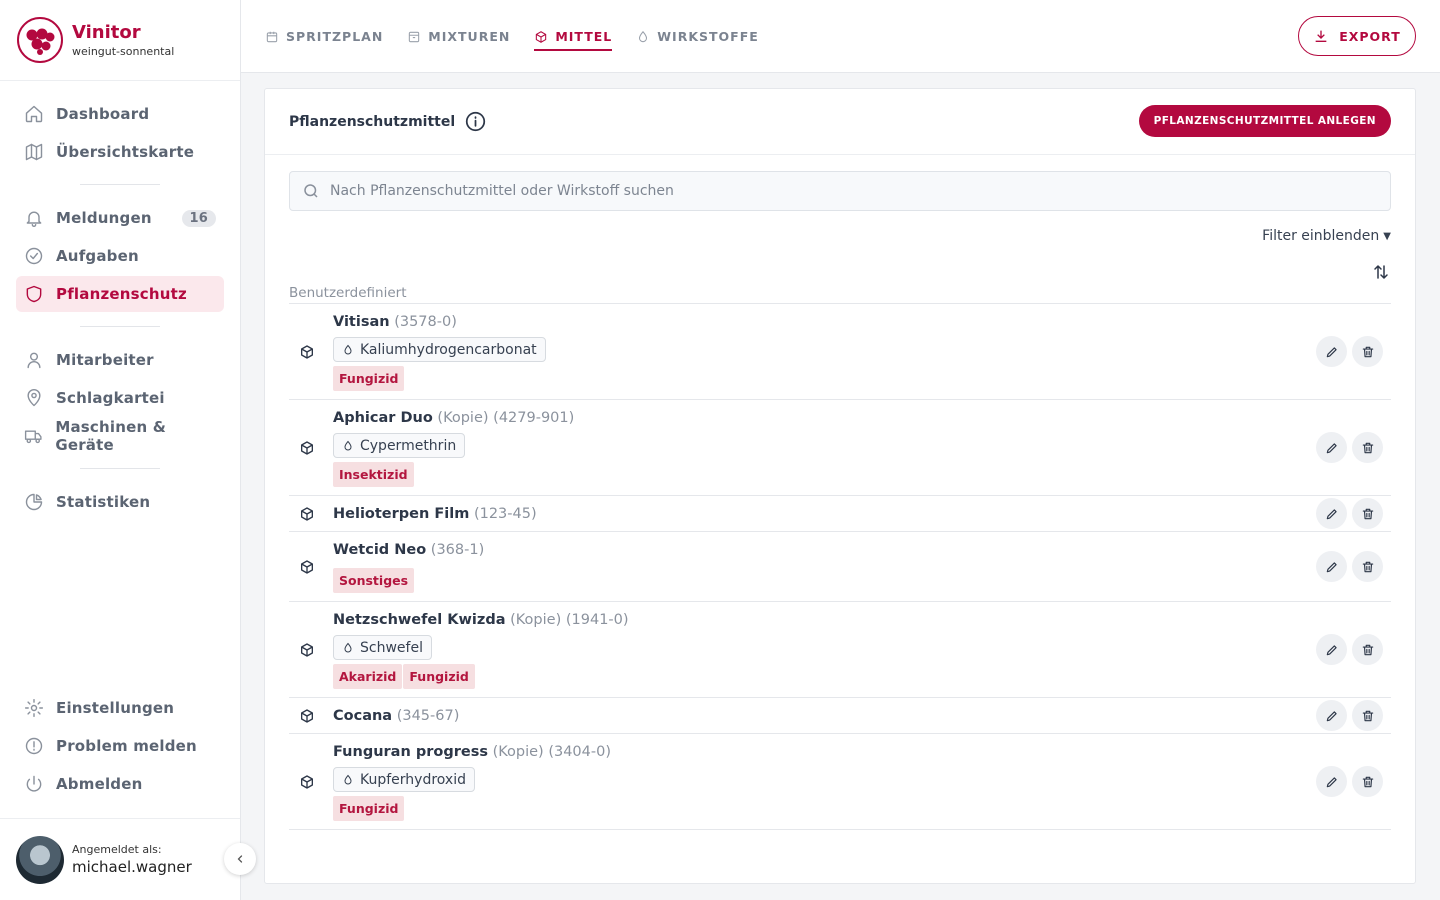 This screenshot has width=1440, height=900. Describe the element at coordinates (34, 502) in the screenshot. I see `pie-chart-icon` at that location.